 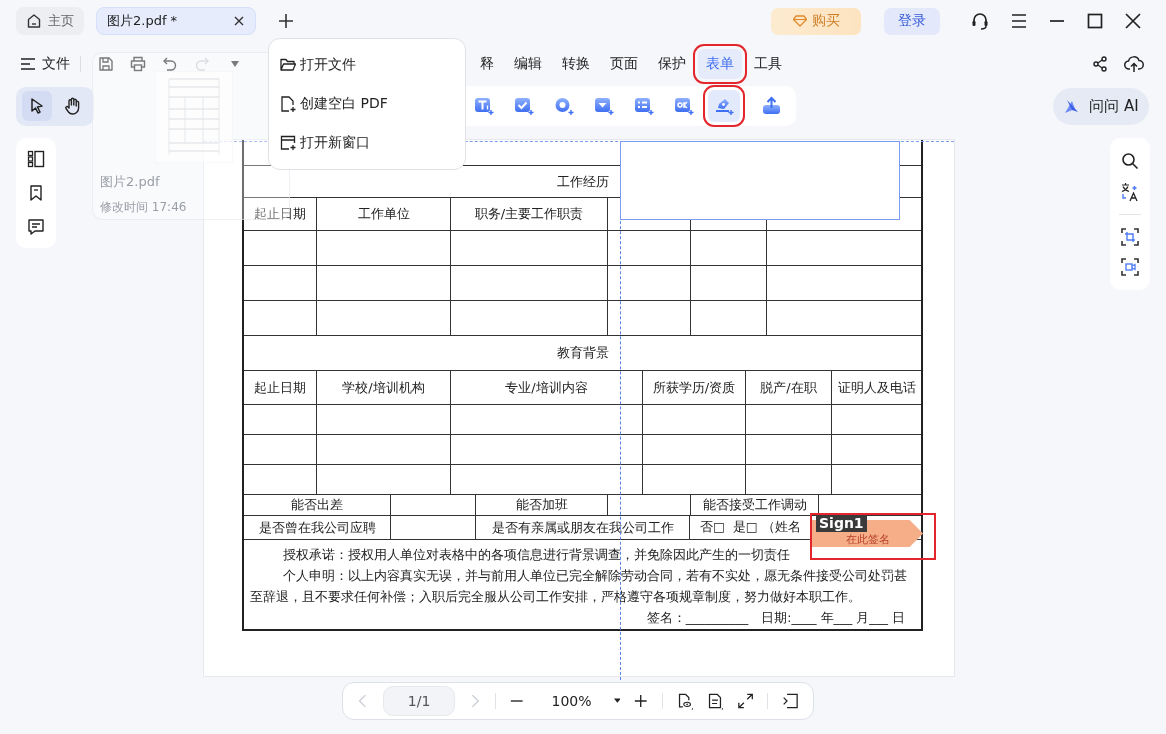 What do you see at coordinates (841, 523) in the screenshot?
I see `field-name-label: Sign1` at bounding box center [841, 523].